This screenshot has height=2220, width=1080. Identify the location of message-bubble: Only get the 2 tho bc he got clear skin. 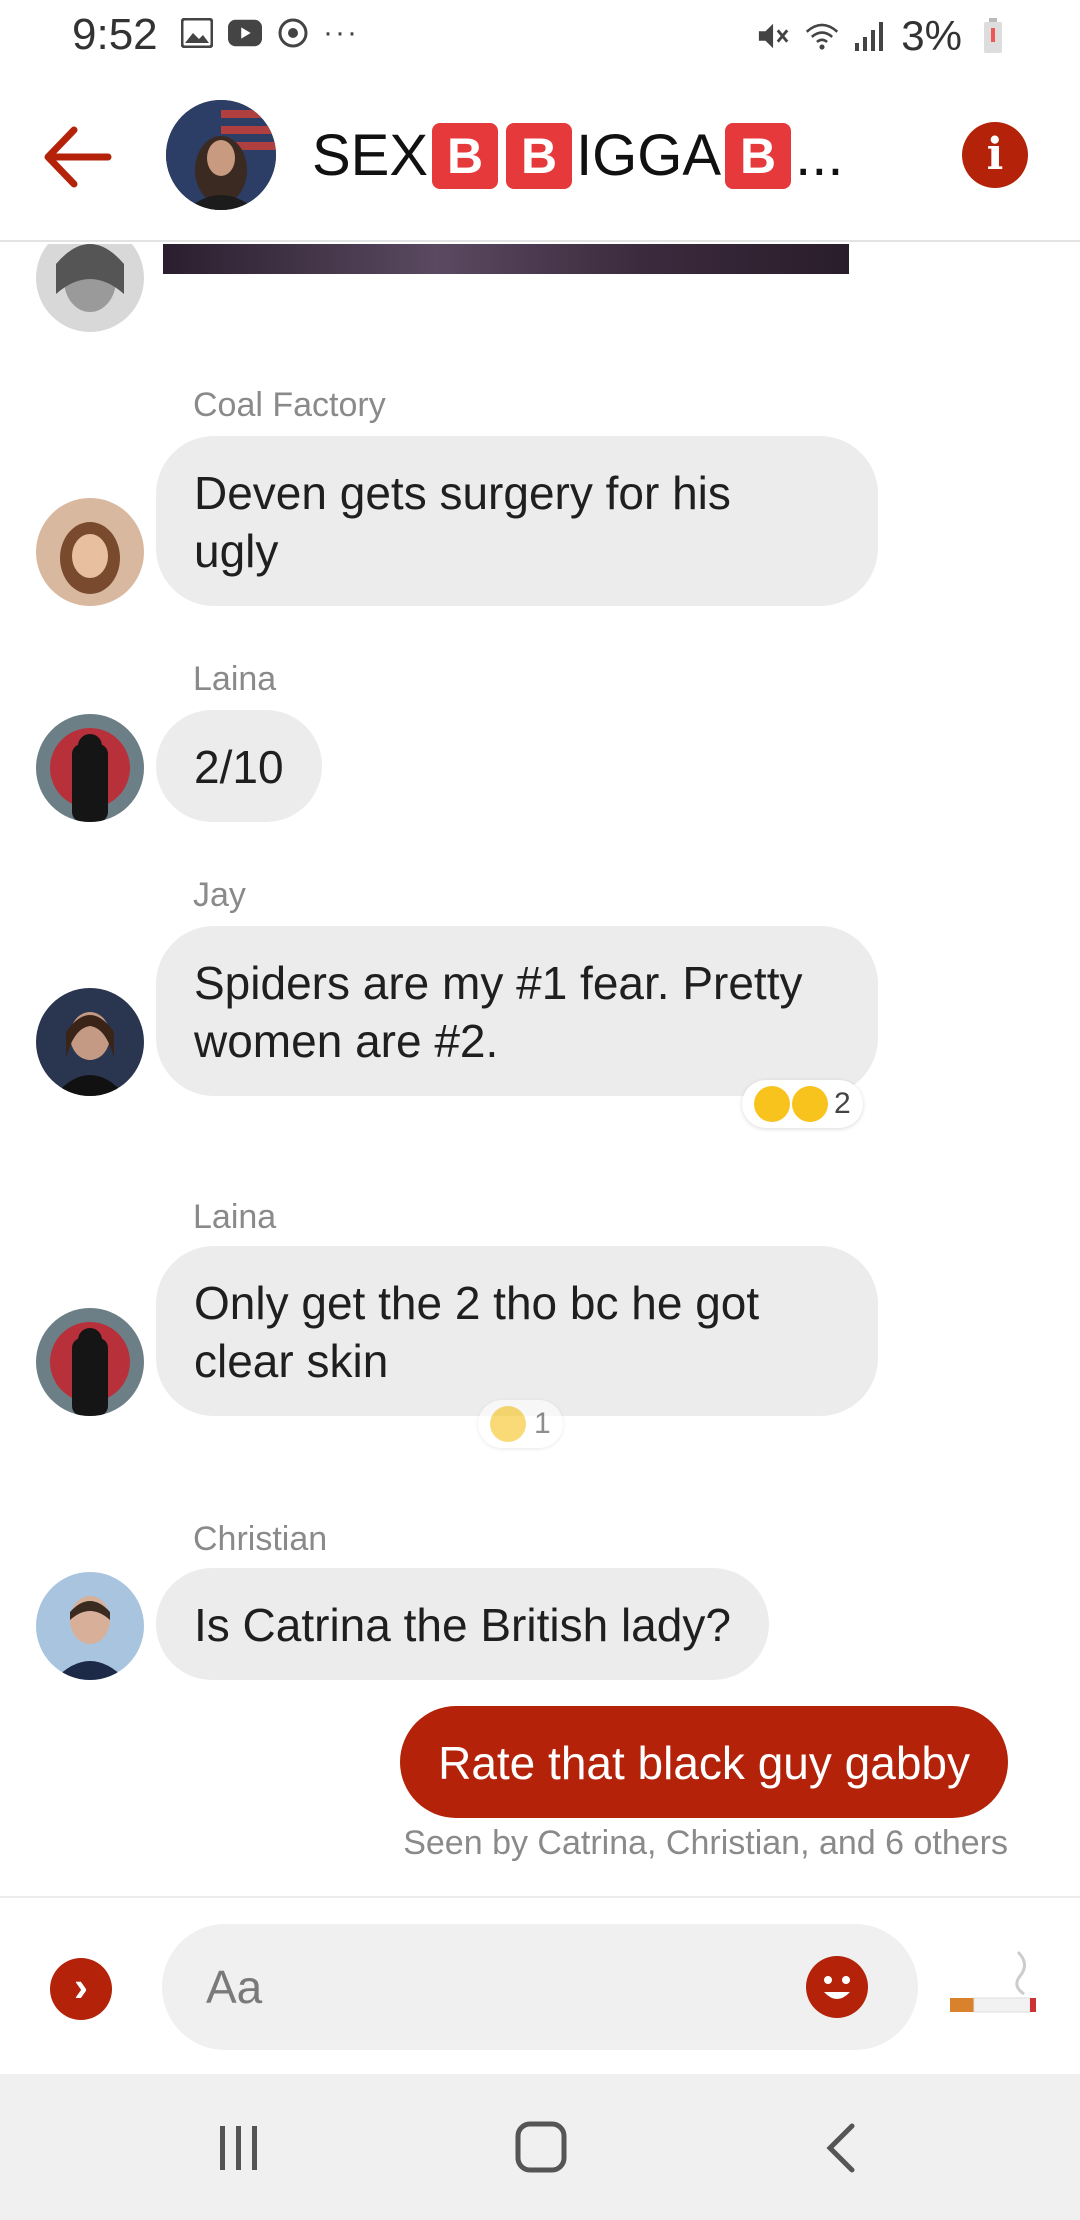
(517, 1331).